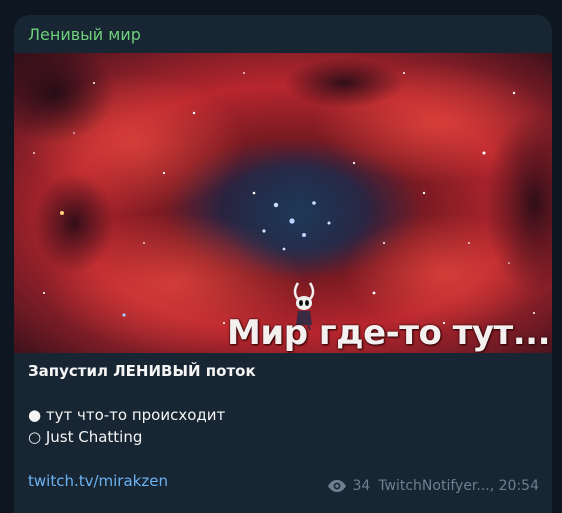 The height and width of the screenshot is (513, 562). What do you see at coordinates (127, 415) in the screenshot?
I see `bullet-item: ● тут что-то происходит` at bounding box center [127, 415].